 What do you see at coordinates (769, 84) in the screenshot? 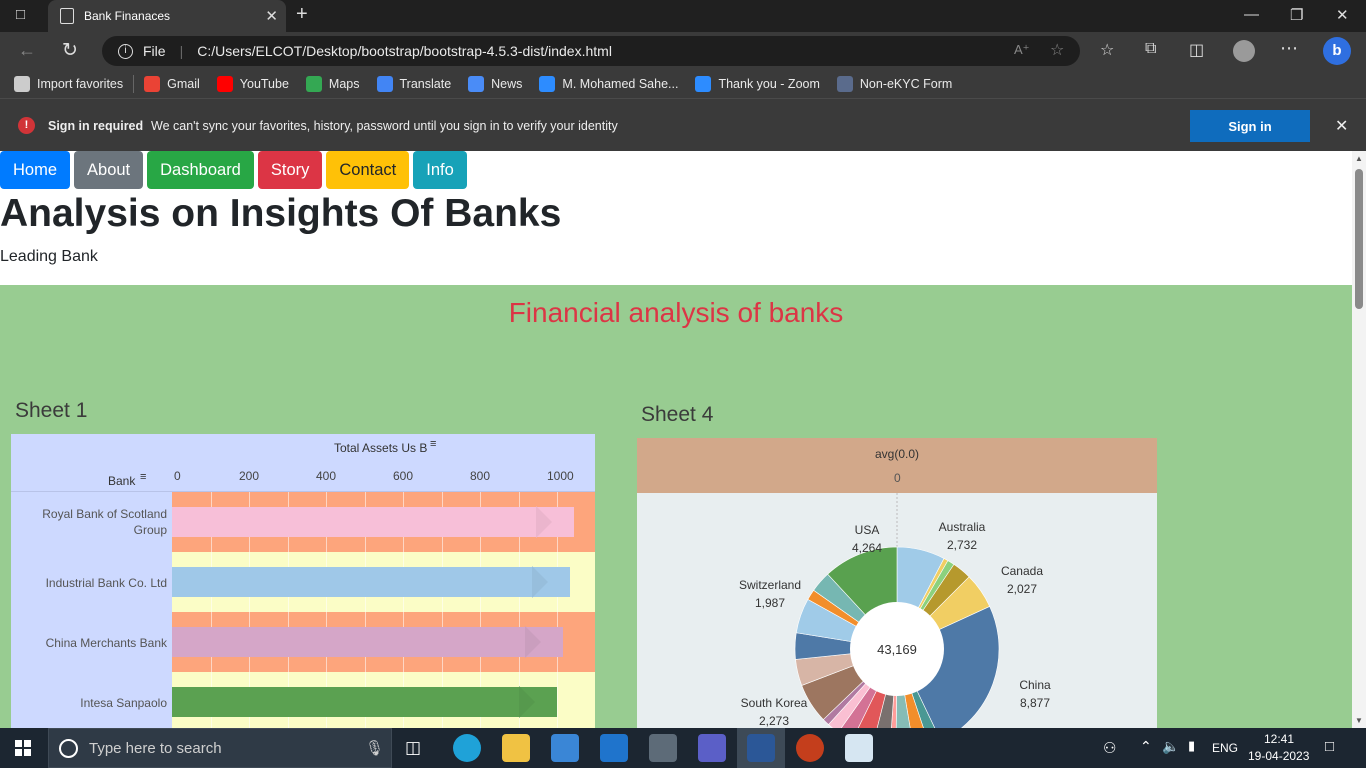
I see `bookmark-label: Thank you - Zoom` at bounding box center [769, 84].